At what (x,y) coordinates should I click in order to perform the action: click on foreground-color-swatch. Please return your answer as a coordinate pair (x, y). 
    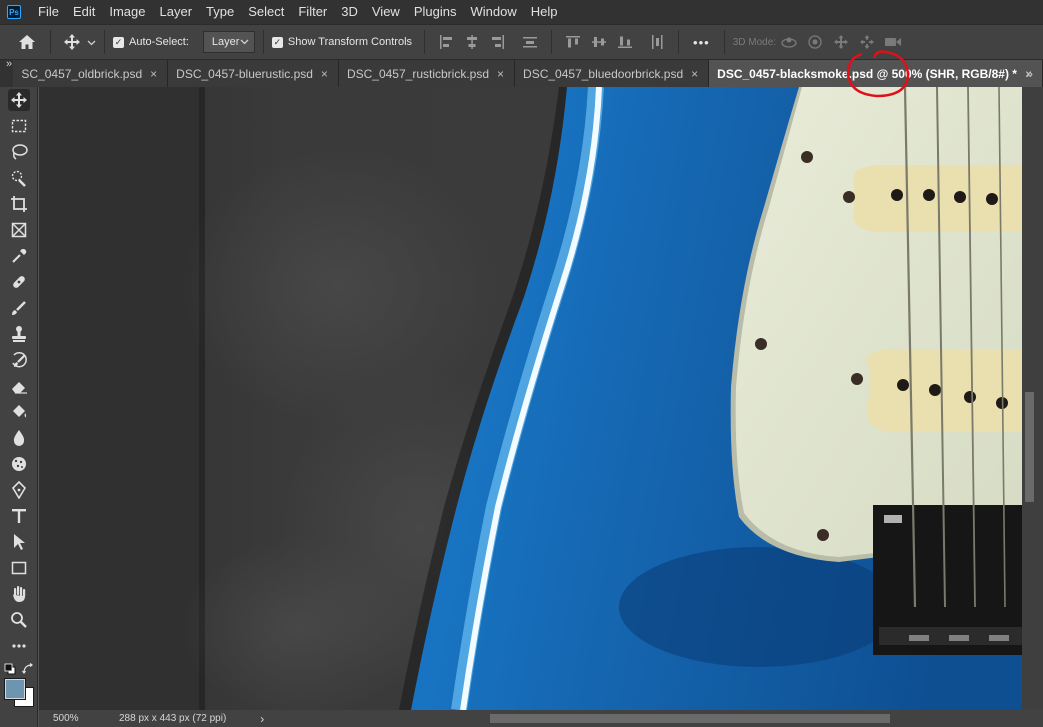
    Looking at the image, I should click on (15, 689).